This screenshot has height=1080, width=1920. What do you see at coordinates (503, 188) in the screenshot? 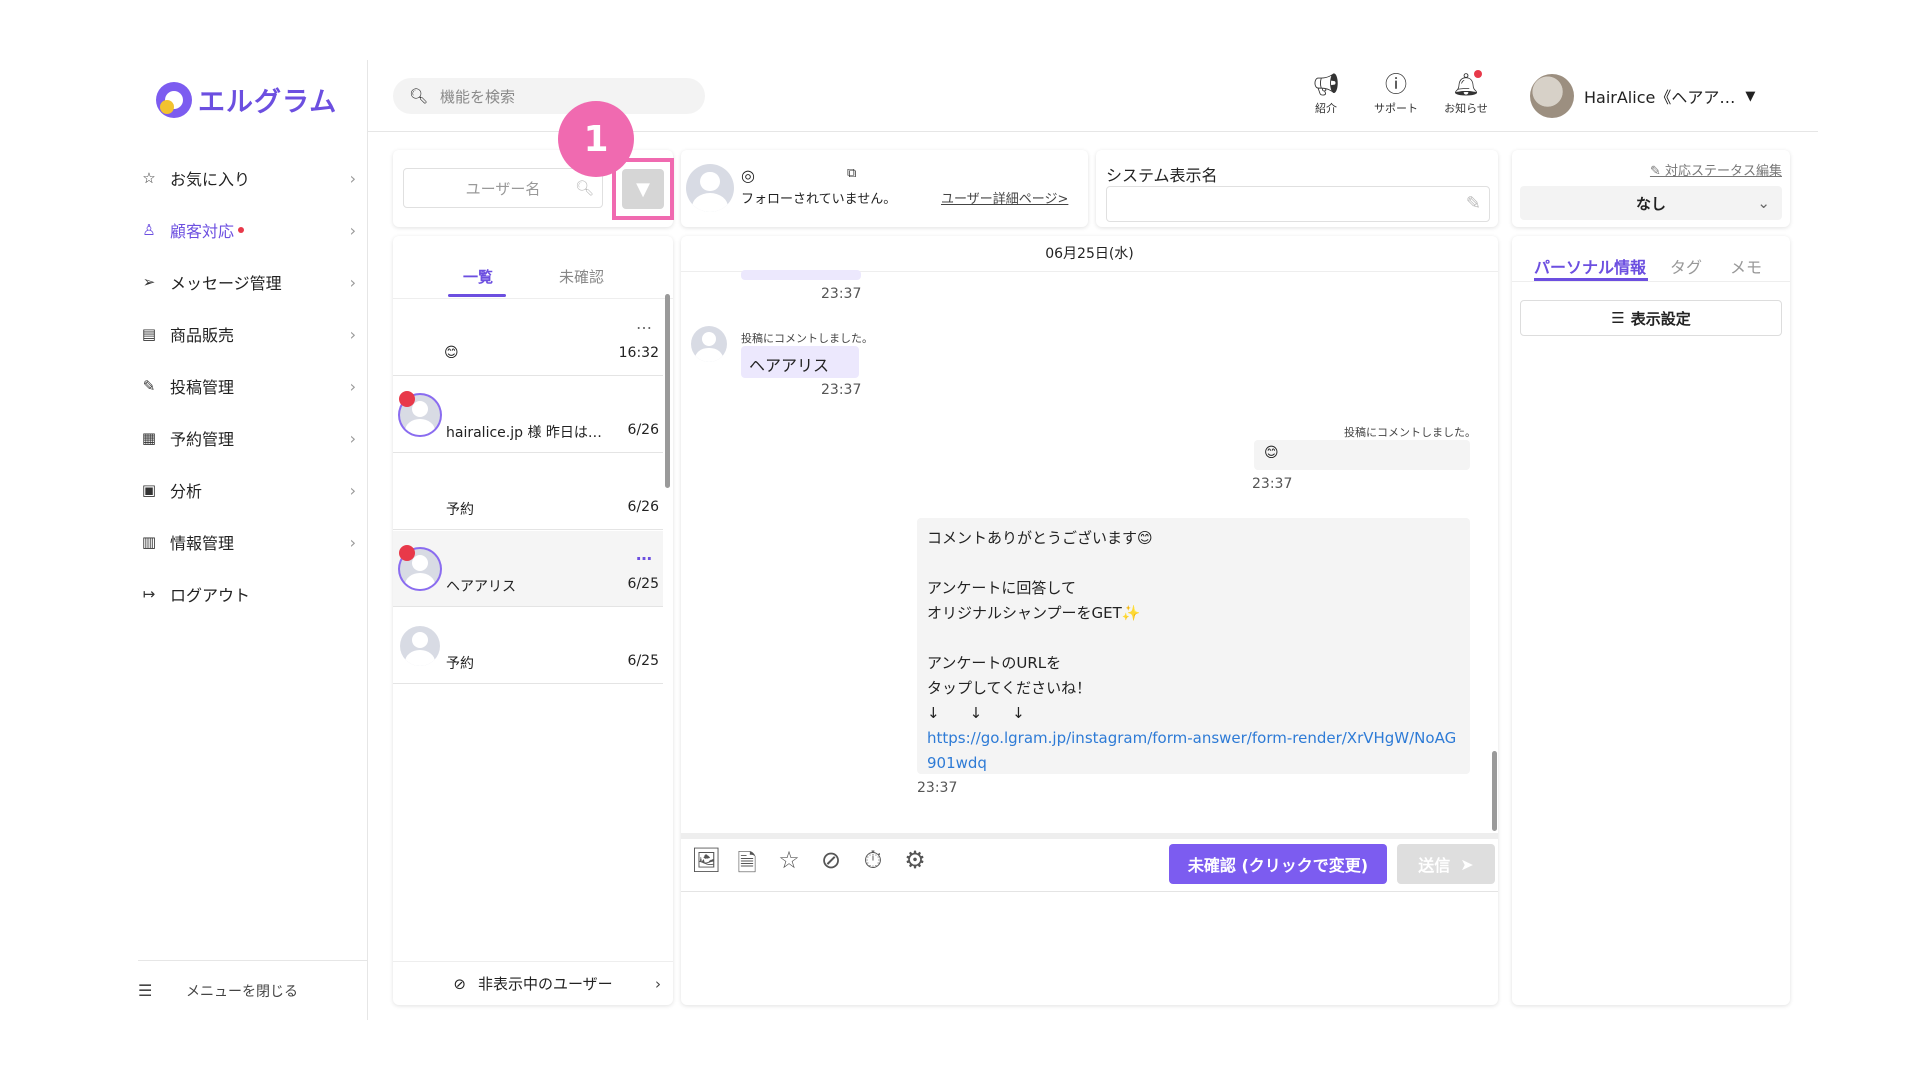
I see `user-name-search-input: ユーザー名 🔍︎` at bounding box center [503, 188].